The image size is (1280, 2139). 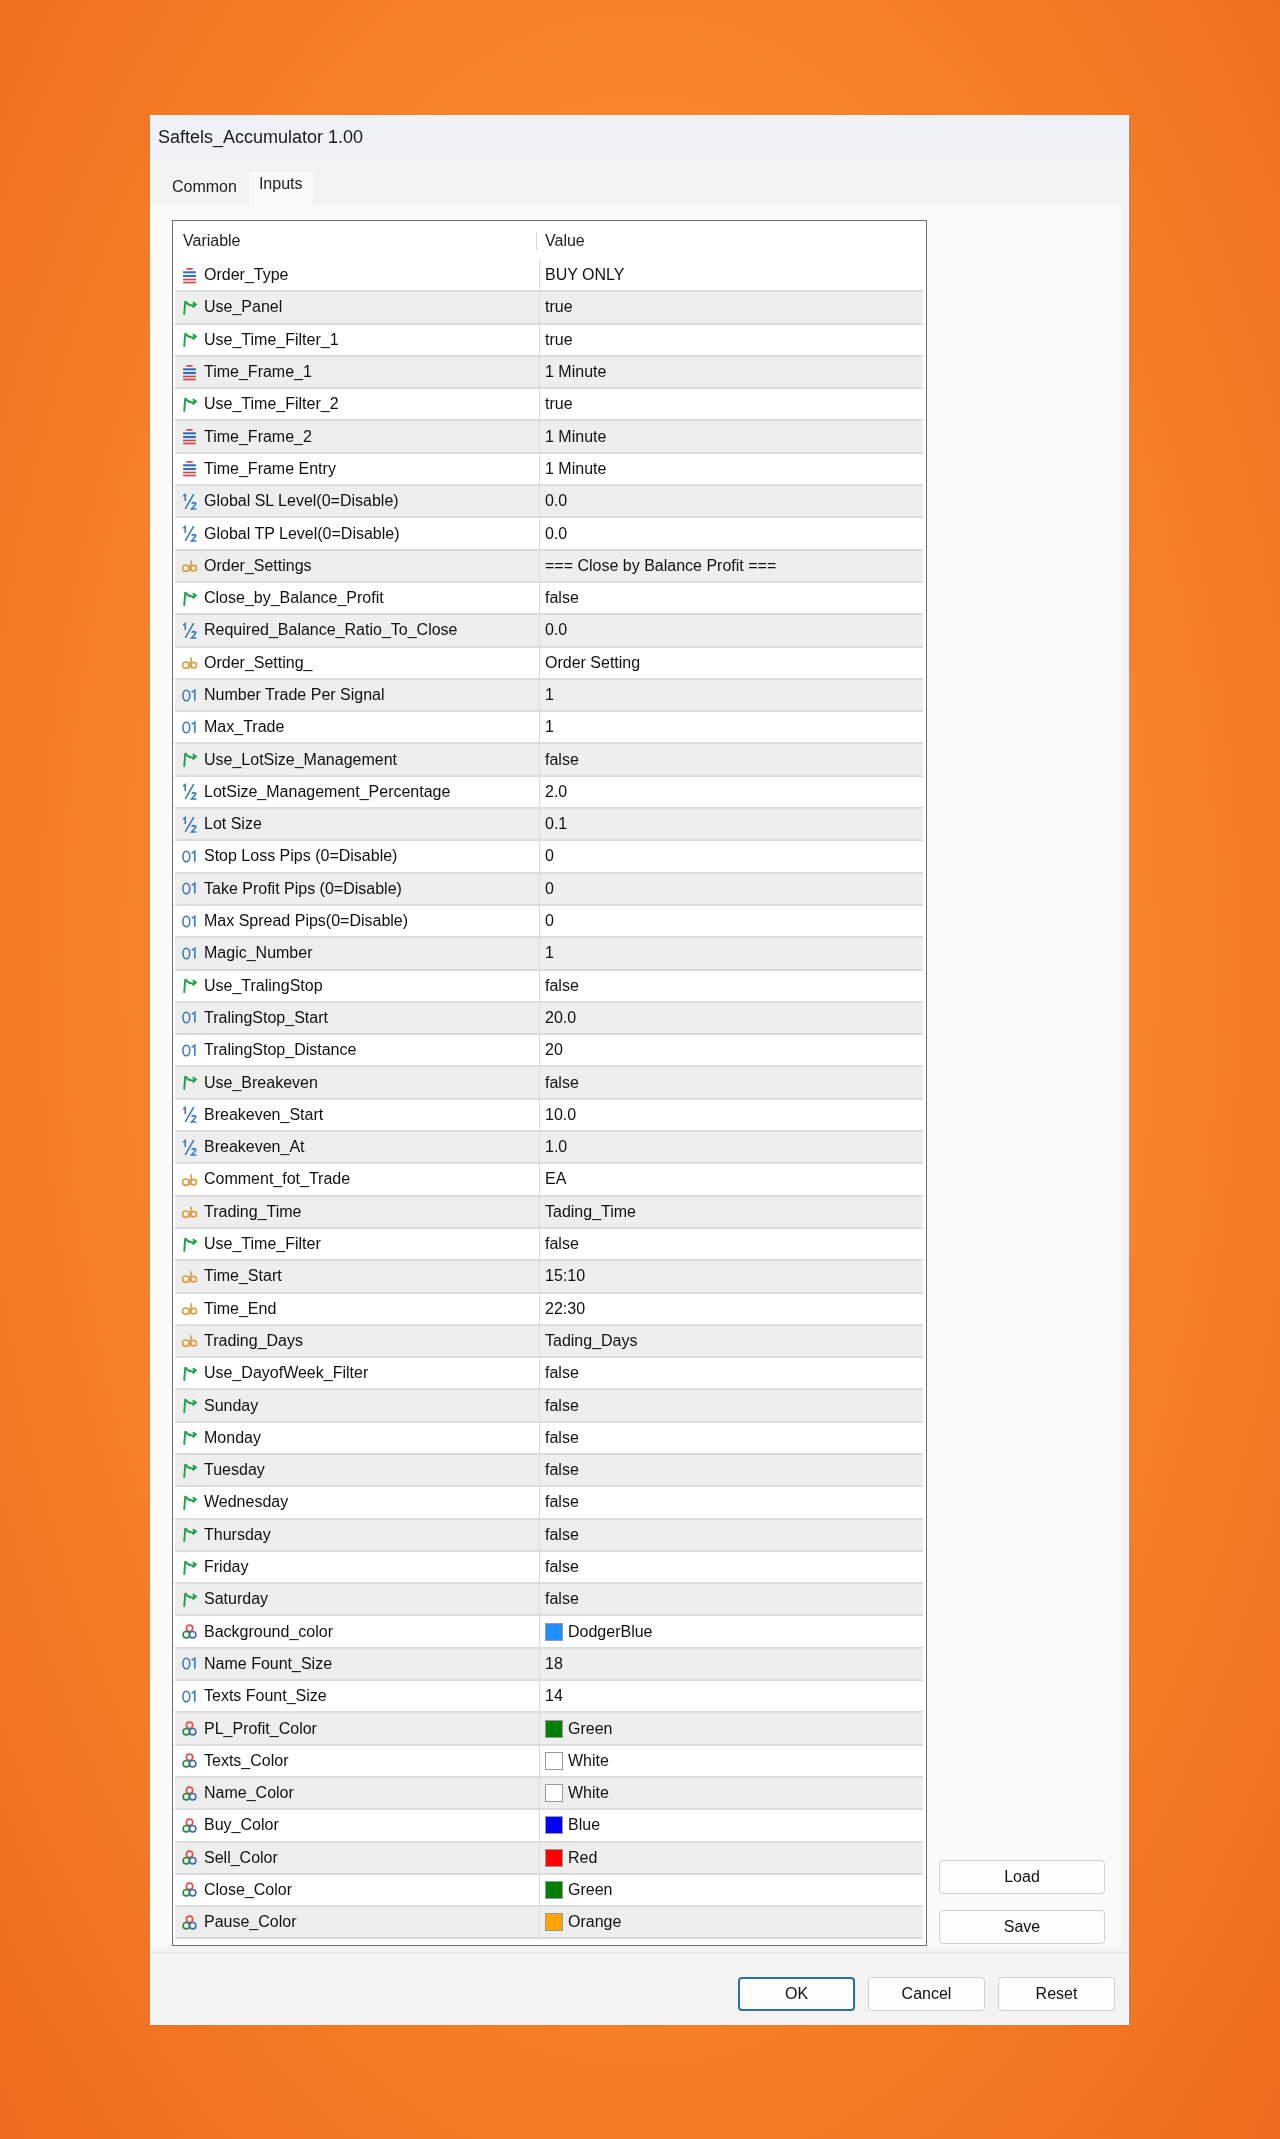 I want to click on variable-name: Saturday, so click(x=236, y=1599).